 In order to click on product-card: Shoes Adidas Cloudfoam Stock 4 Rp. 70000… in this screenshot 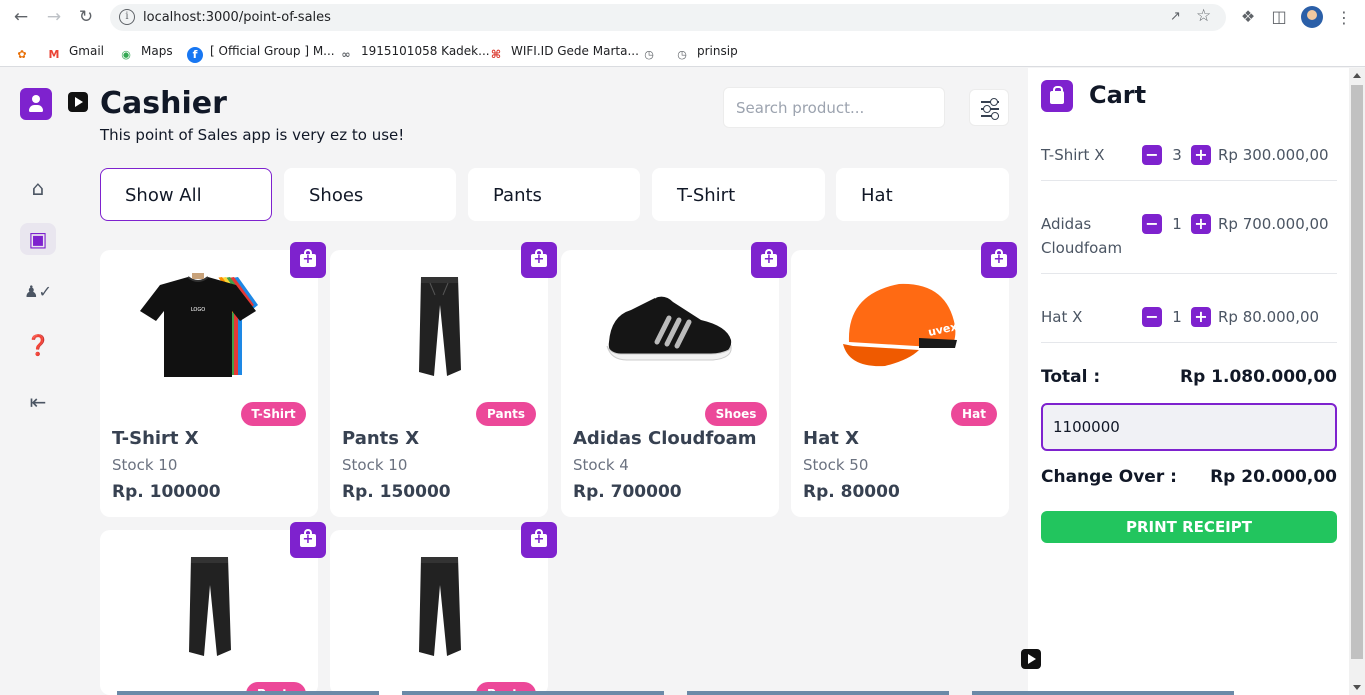, I will do `click(670, 383)`.